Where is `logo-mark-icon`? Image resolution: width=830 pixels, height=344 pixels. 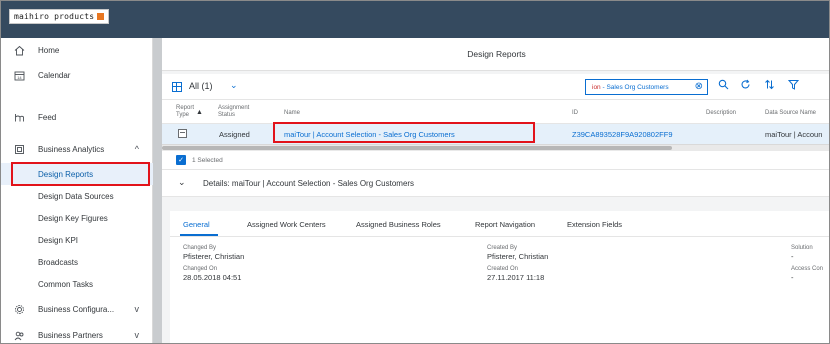 logo-mark-icon is located at coordinates (101, 16).